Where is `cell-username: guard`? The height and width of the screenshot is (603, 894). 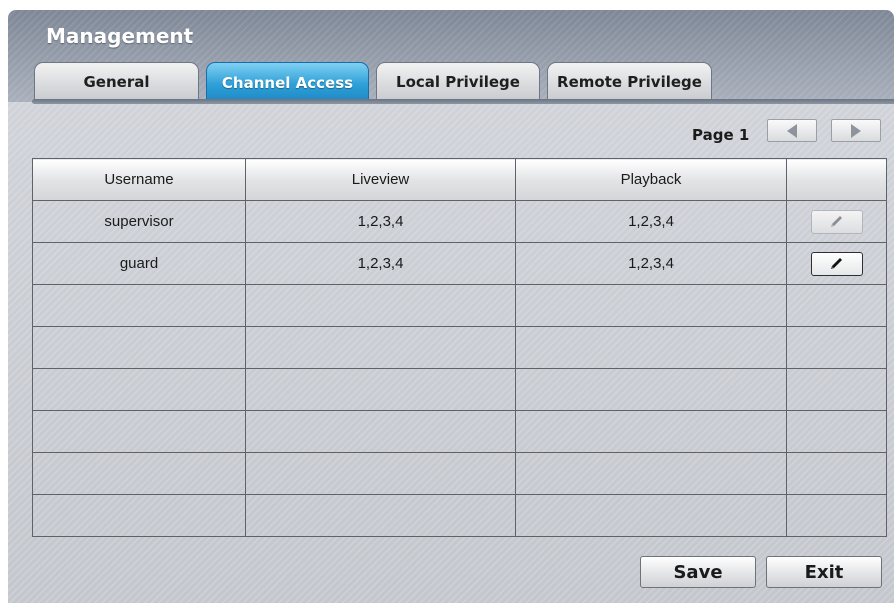
cell-username: guard is located at coordinates (139, 263).